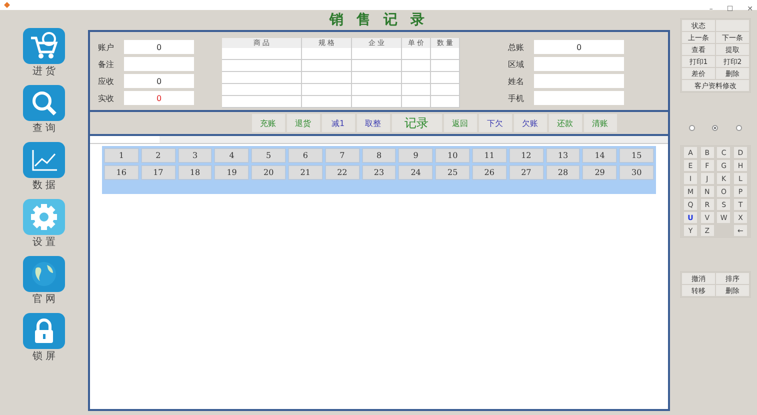 The width and height of the screenshot is (757, 415). I want to click on number-button: 25, so click(452, 172).